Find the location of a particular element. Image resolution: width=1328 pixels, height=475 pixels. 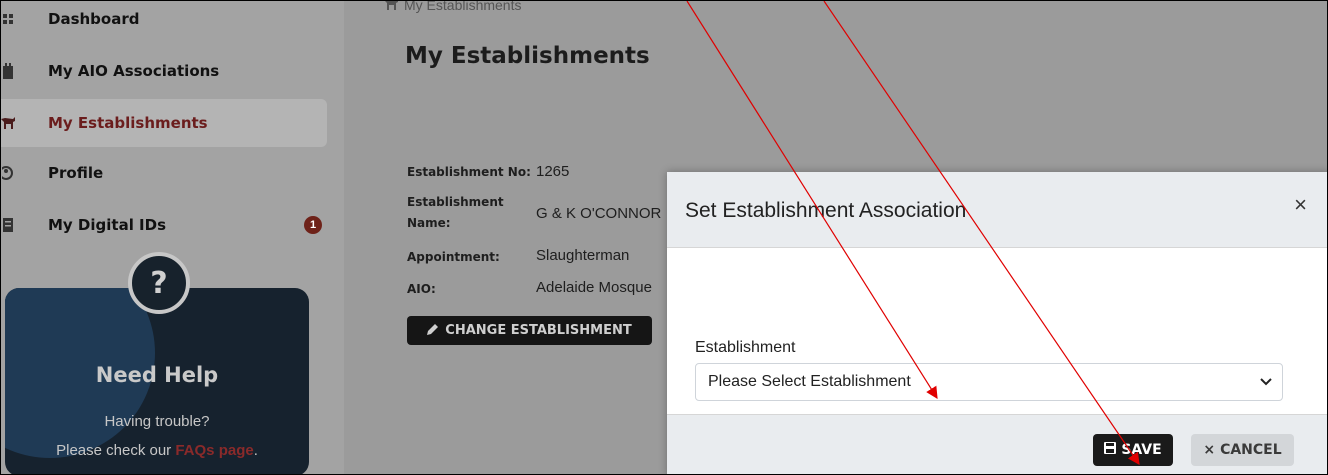

sidebar-item-profile: Profile is located at coordinates (164, 173).